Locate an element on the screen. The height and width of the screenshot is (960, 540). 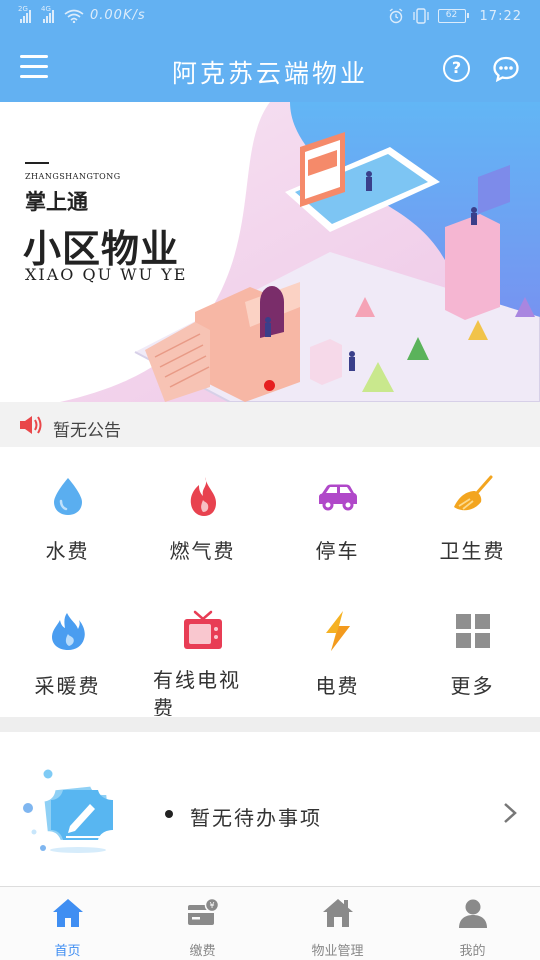
broom-icon is located at coordinates (472, 493).